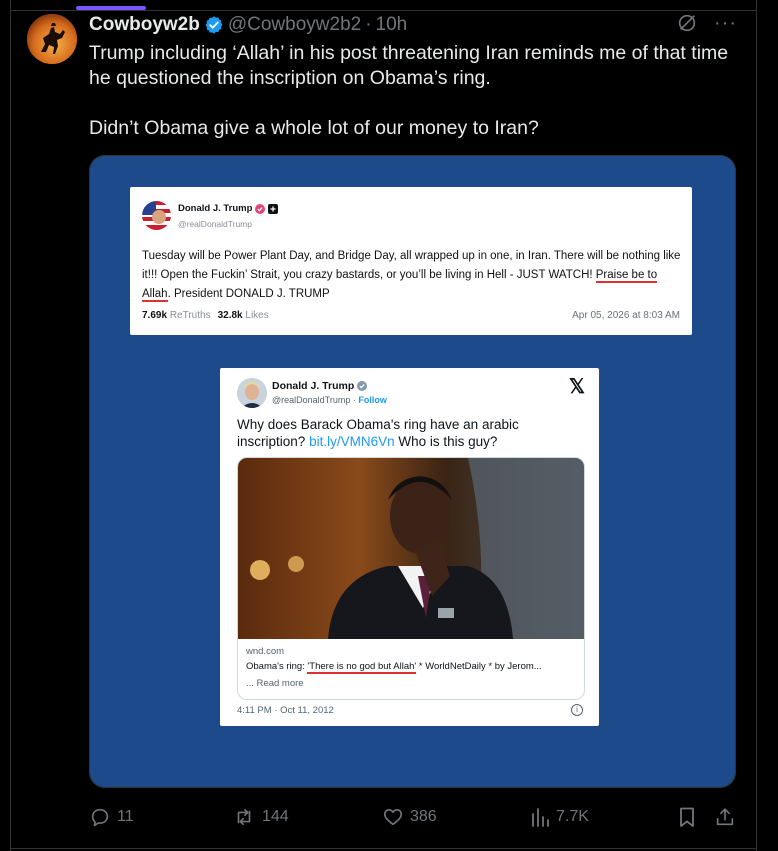 This screenshot has height=851, width=778. I want to click on embedded-date: Apr 05, 2026 at 8:03 AM, so click(626, 315).